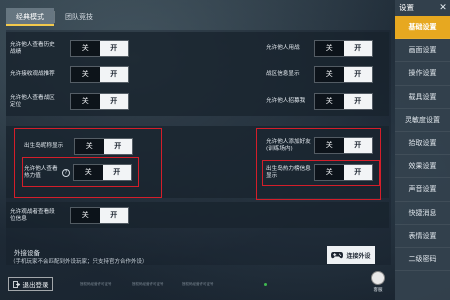  I want to click on sidebar-item-vehicle: 载具设置, so click(422, 97).